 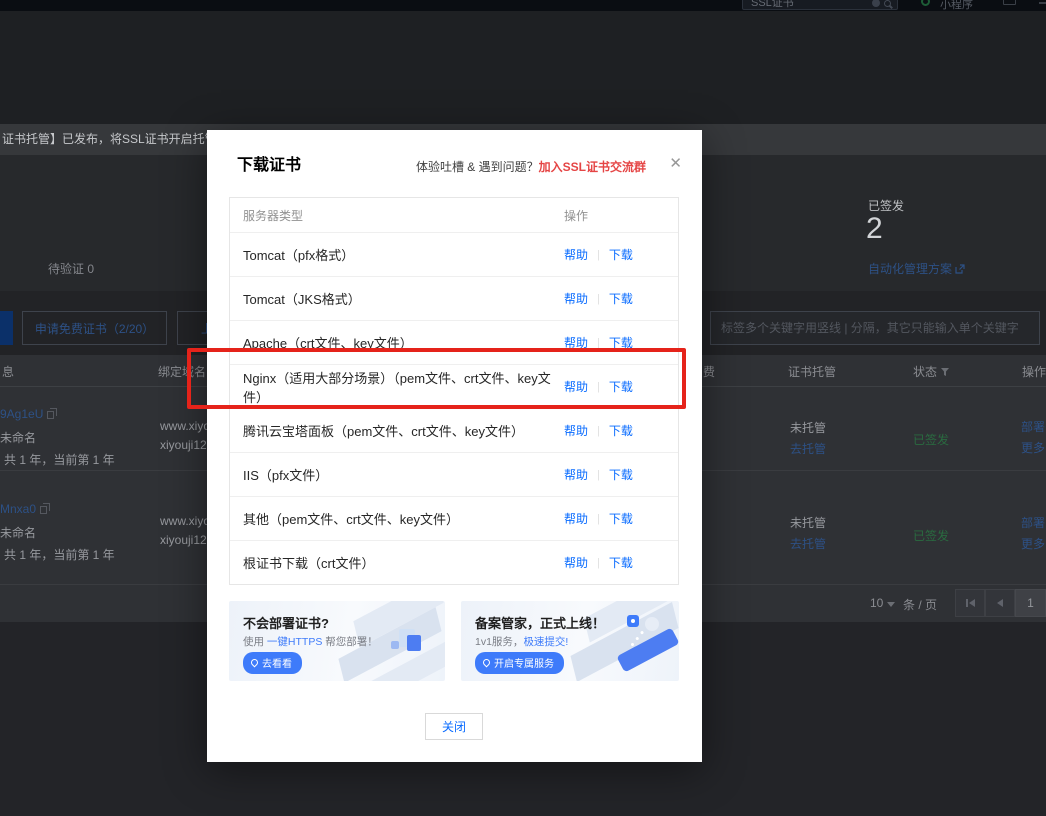 I want to click on col-header-hosting: 证书托管, so click(x=812, y=372).